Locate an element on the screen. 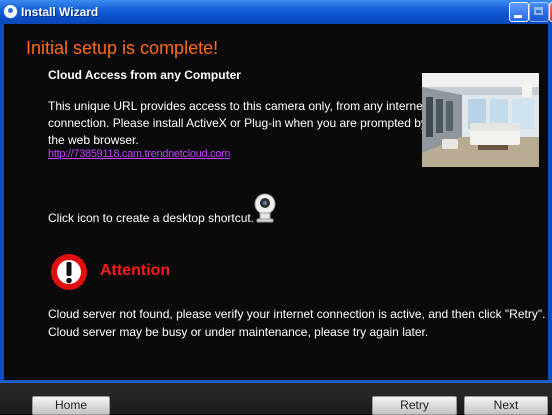 This screenshot has width=552, height=415. cloud-url-link: http://73859118.cam.trendnetcloud.com is located at coordinates (139, 154).